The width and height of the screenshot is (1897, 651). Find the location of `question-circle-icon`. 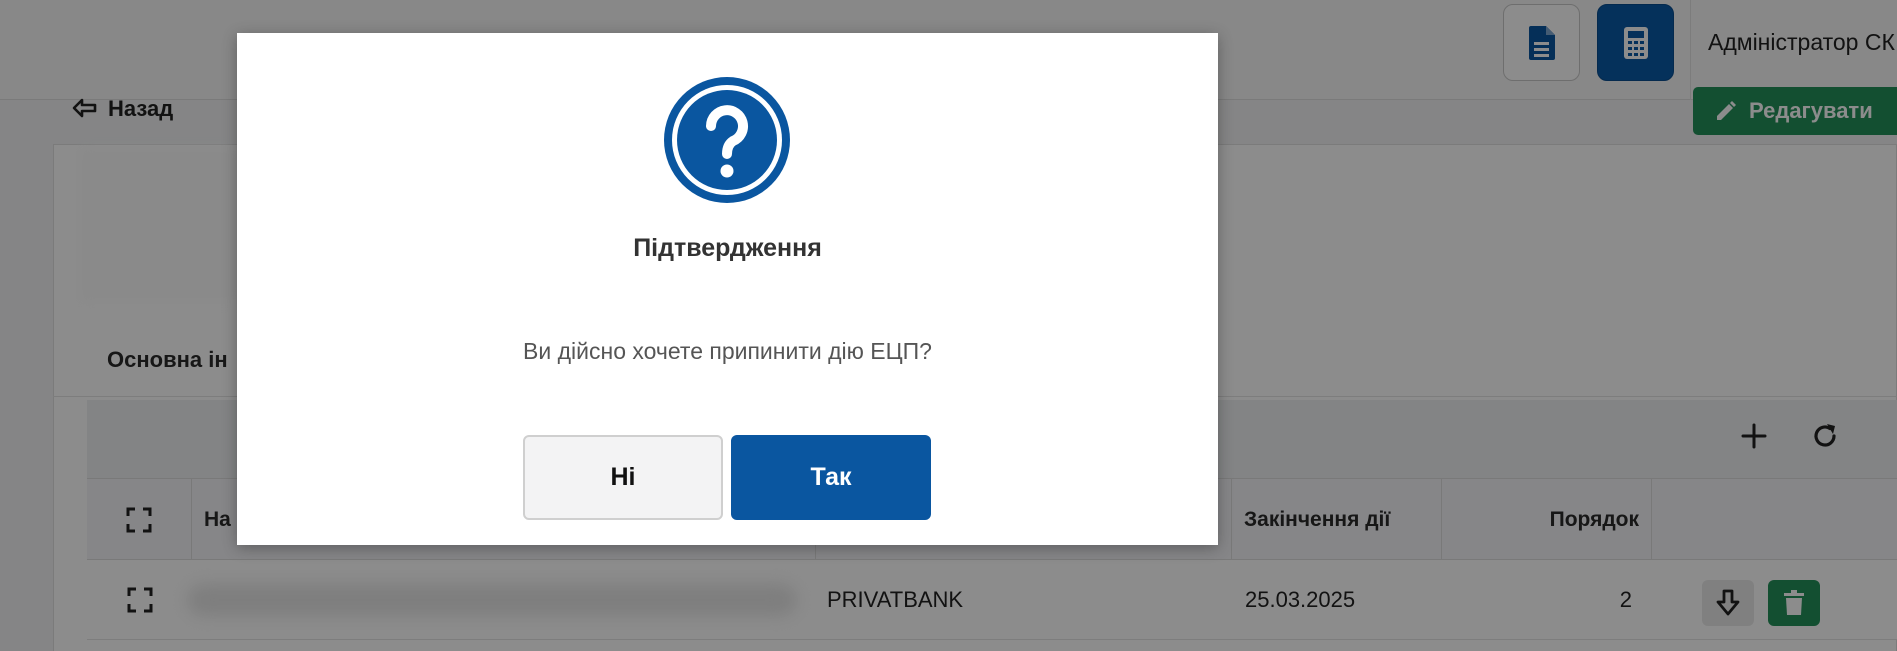

question-circle-icon is located at coordinates (727, 140).